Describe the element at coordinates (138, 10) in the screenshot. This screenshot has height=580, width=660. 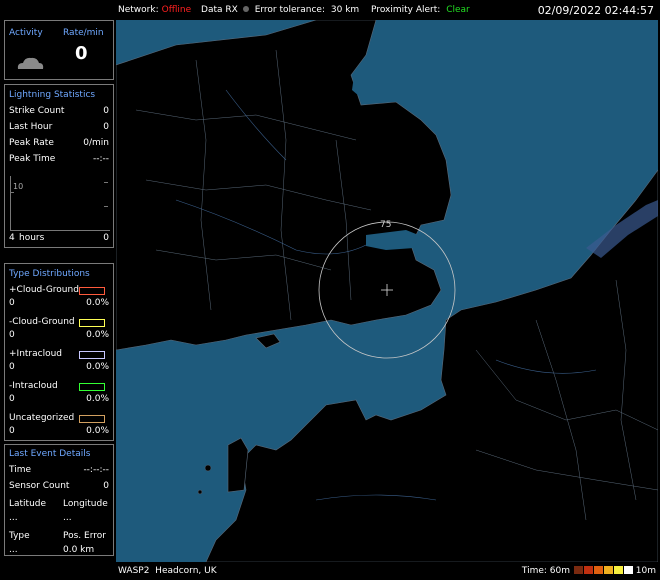
I see `network-label: Network:` at that location.